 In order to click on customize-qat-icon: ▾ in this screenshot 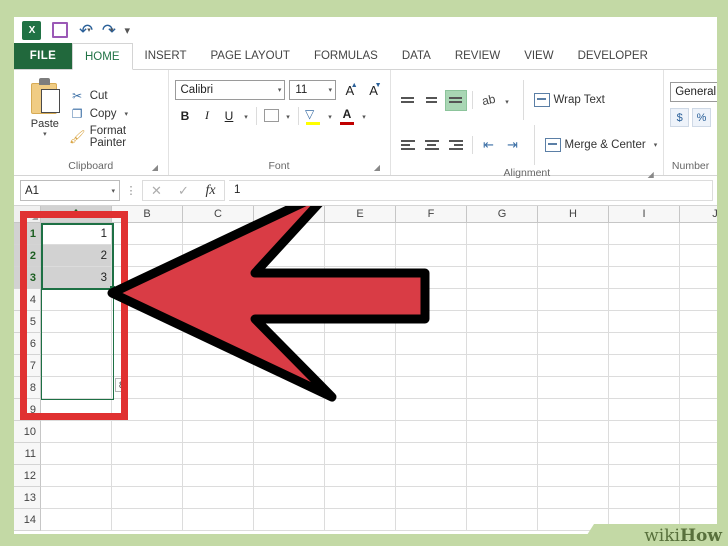, I will do `click(128, 30)`.